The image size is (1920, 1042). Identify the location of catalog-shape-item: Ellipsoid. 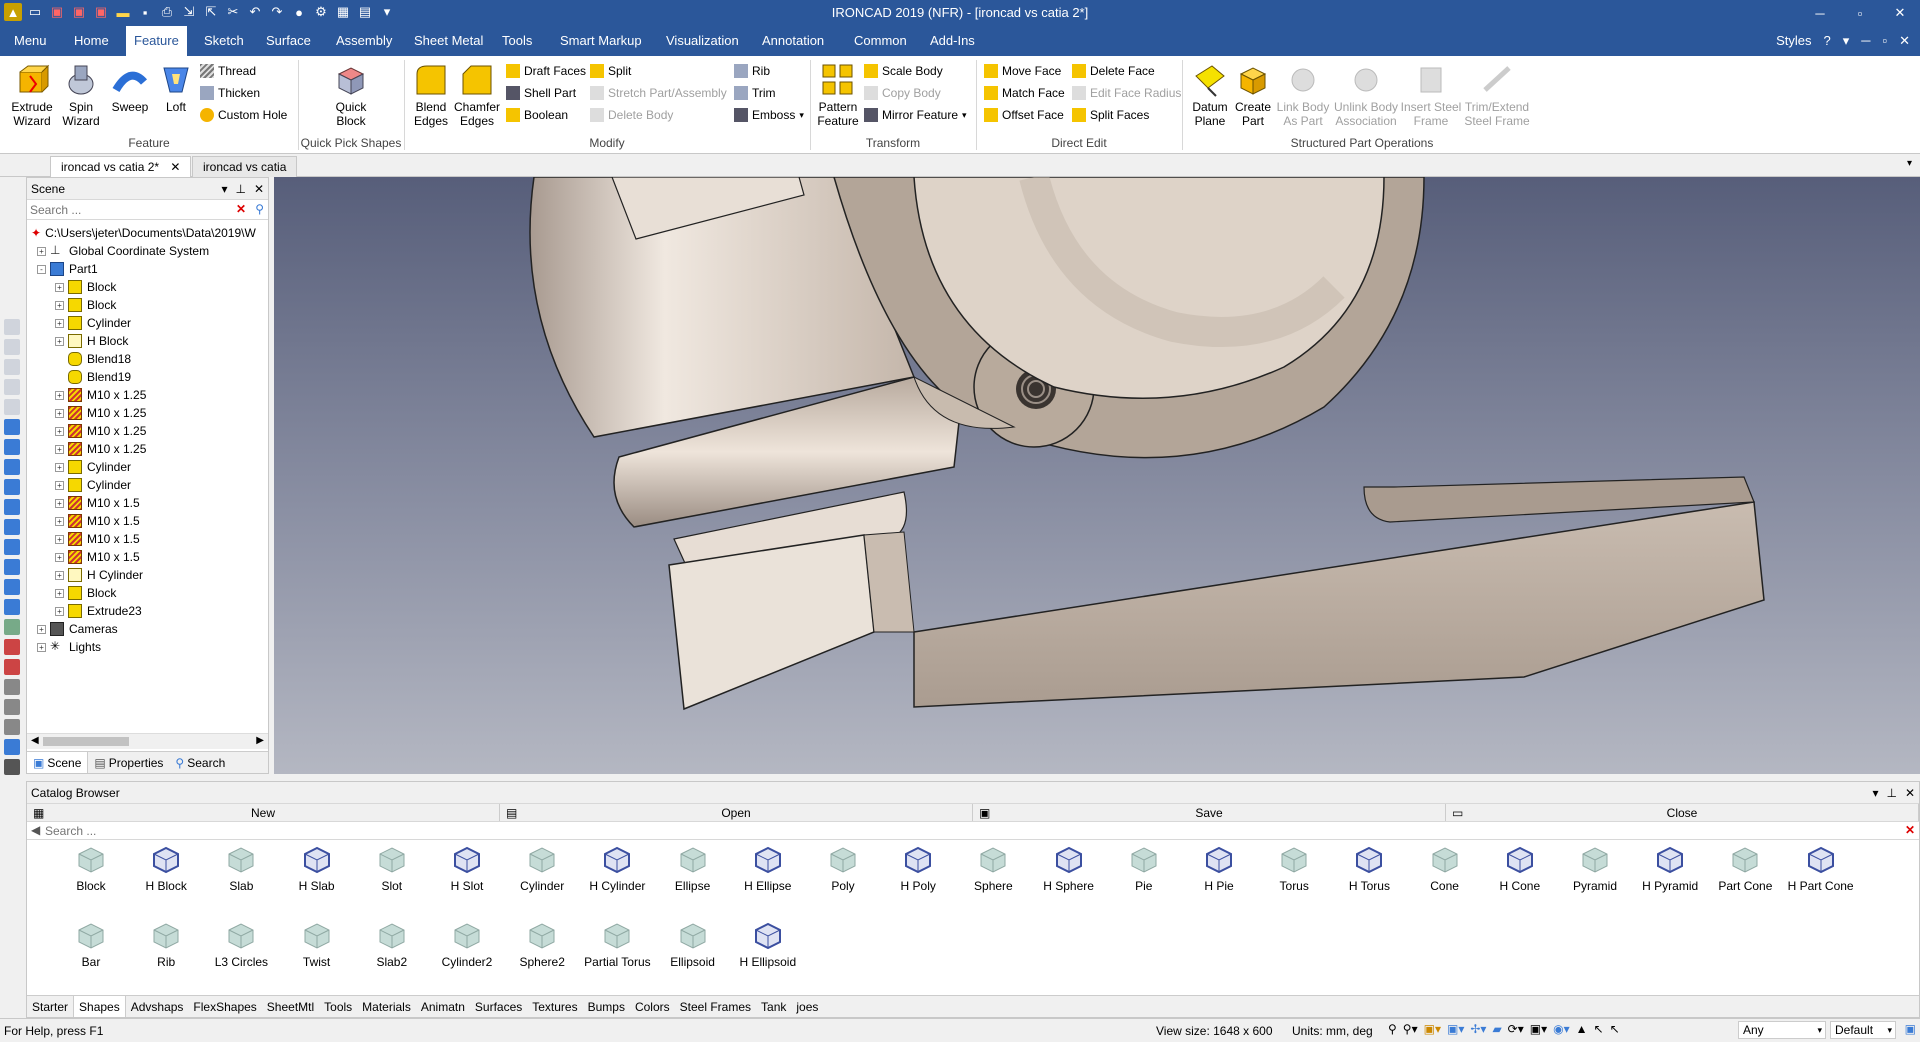
(693, 944).